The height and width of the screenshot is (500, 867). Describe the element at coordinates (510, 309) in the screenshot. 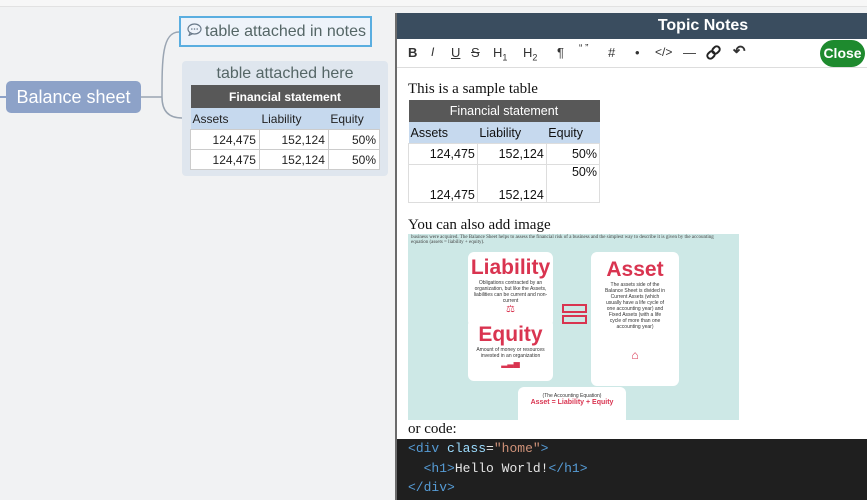

I see `scale-icon: ⚖` at that location.